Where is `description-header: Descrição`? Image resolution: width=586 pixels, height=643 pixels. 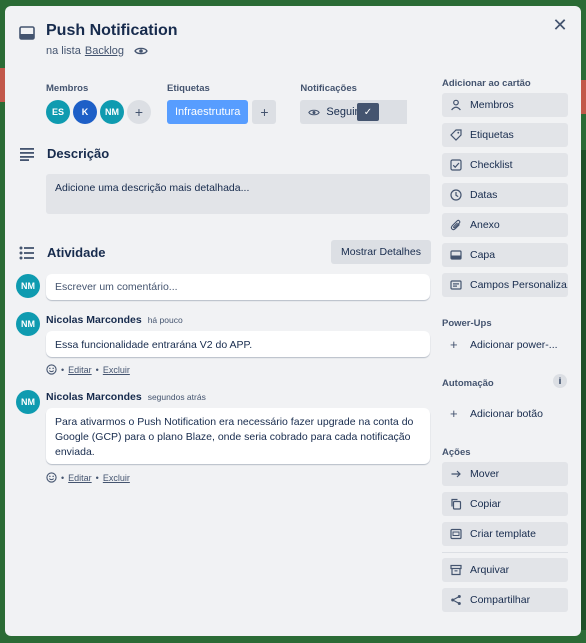 description-header: Descrição is located at coordinates (64, 153).